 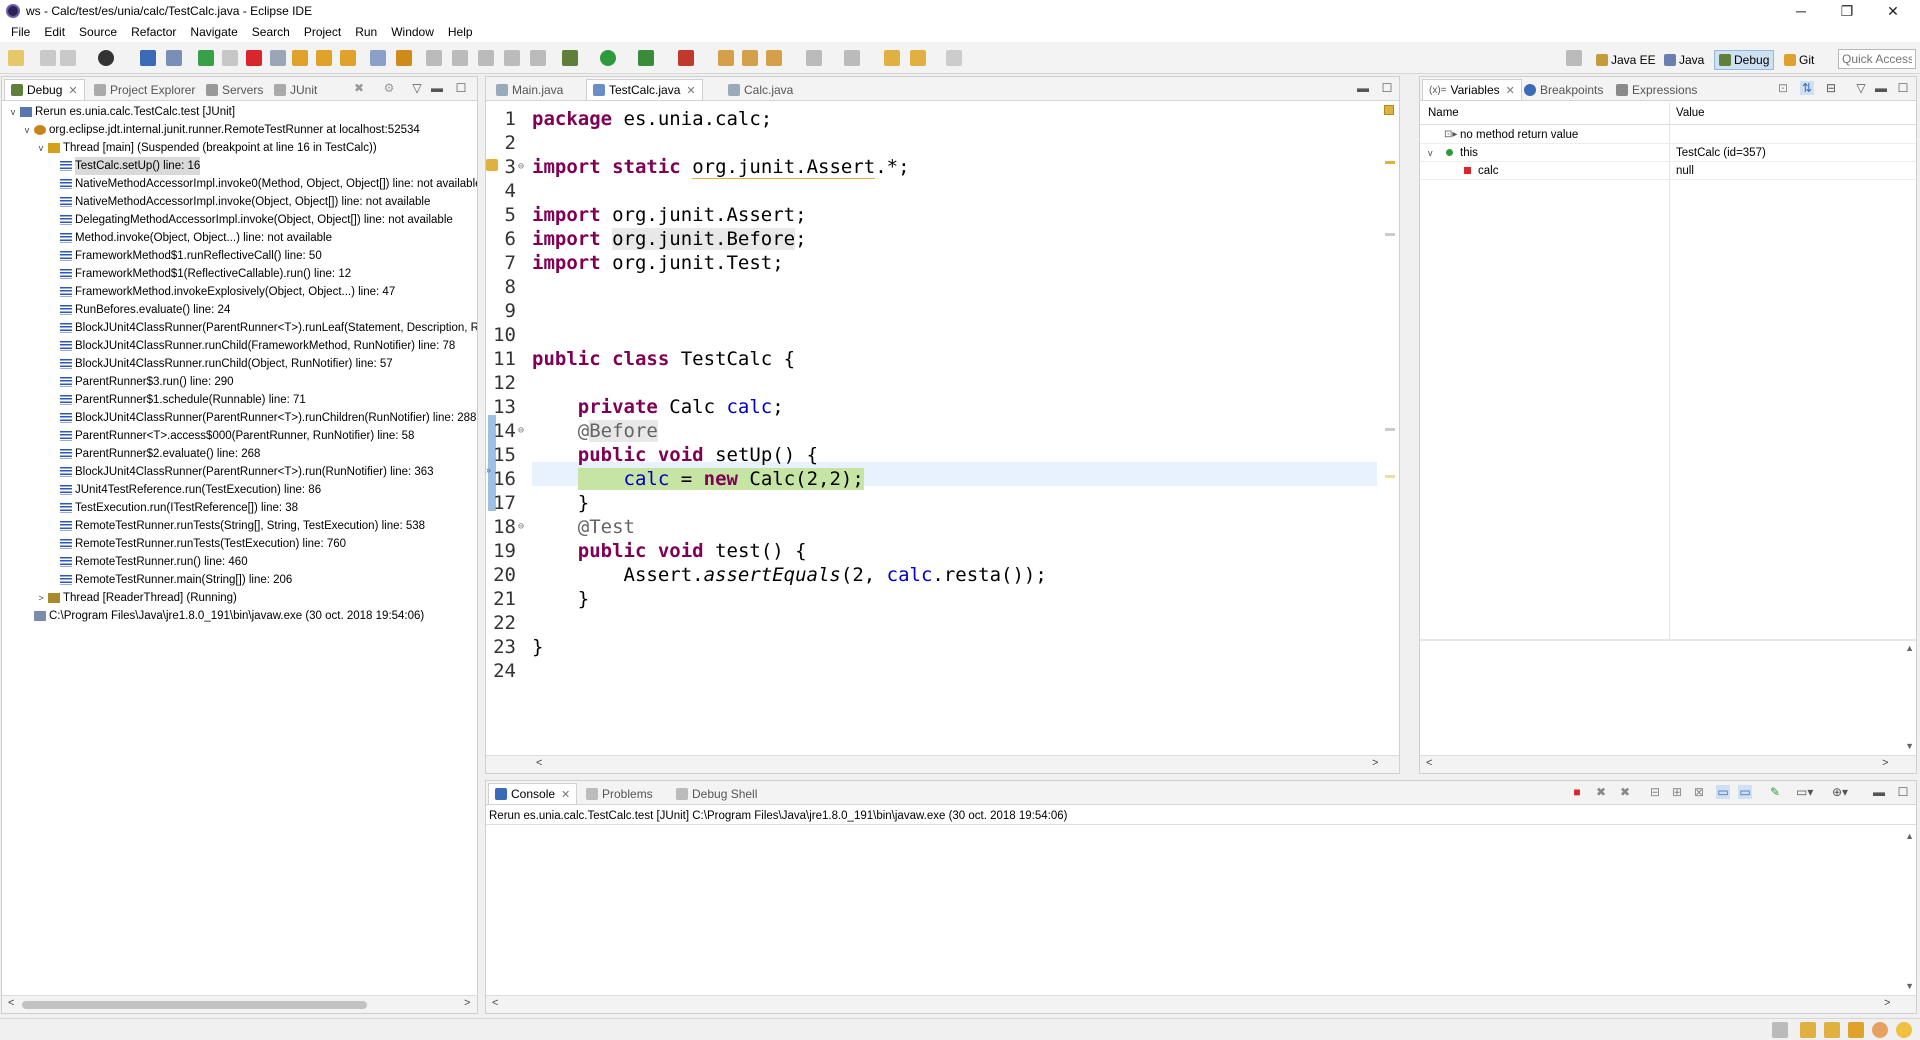 I want to click on scroll-left-icon: <, so click(x=539, y=763).